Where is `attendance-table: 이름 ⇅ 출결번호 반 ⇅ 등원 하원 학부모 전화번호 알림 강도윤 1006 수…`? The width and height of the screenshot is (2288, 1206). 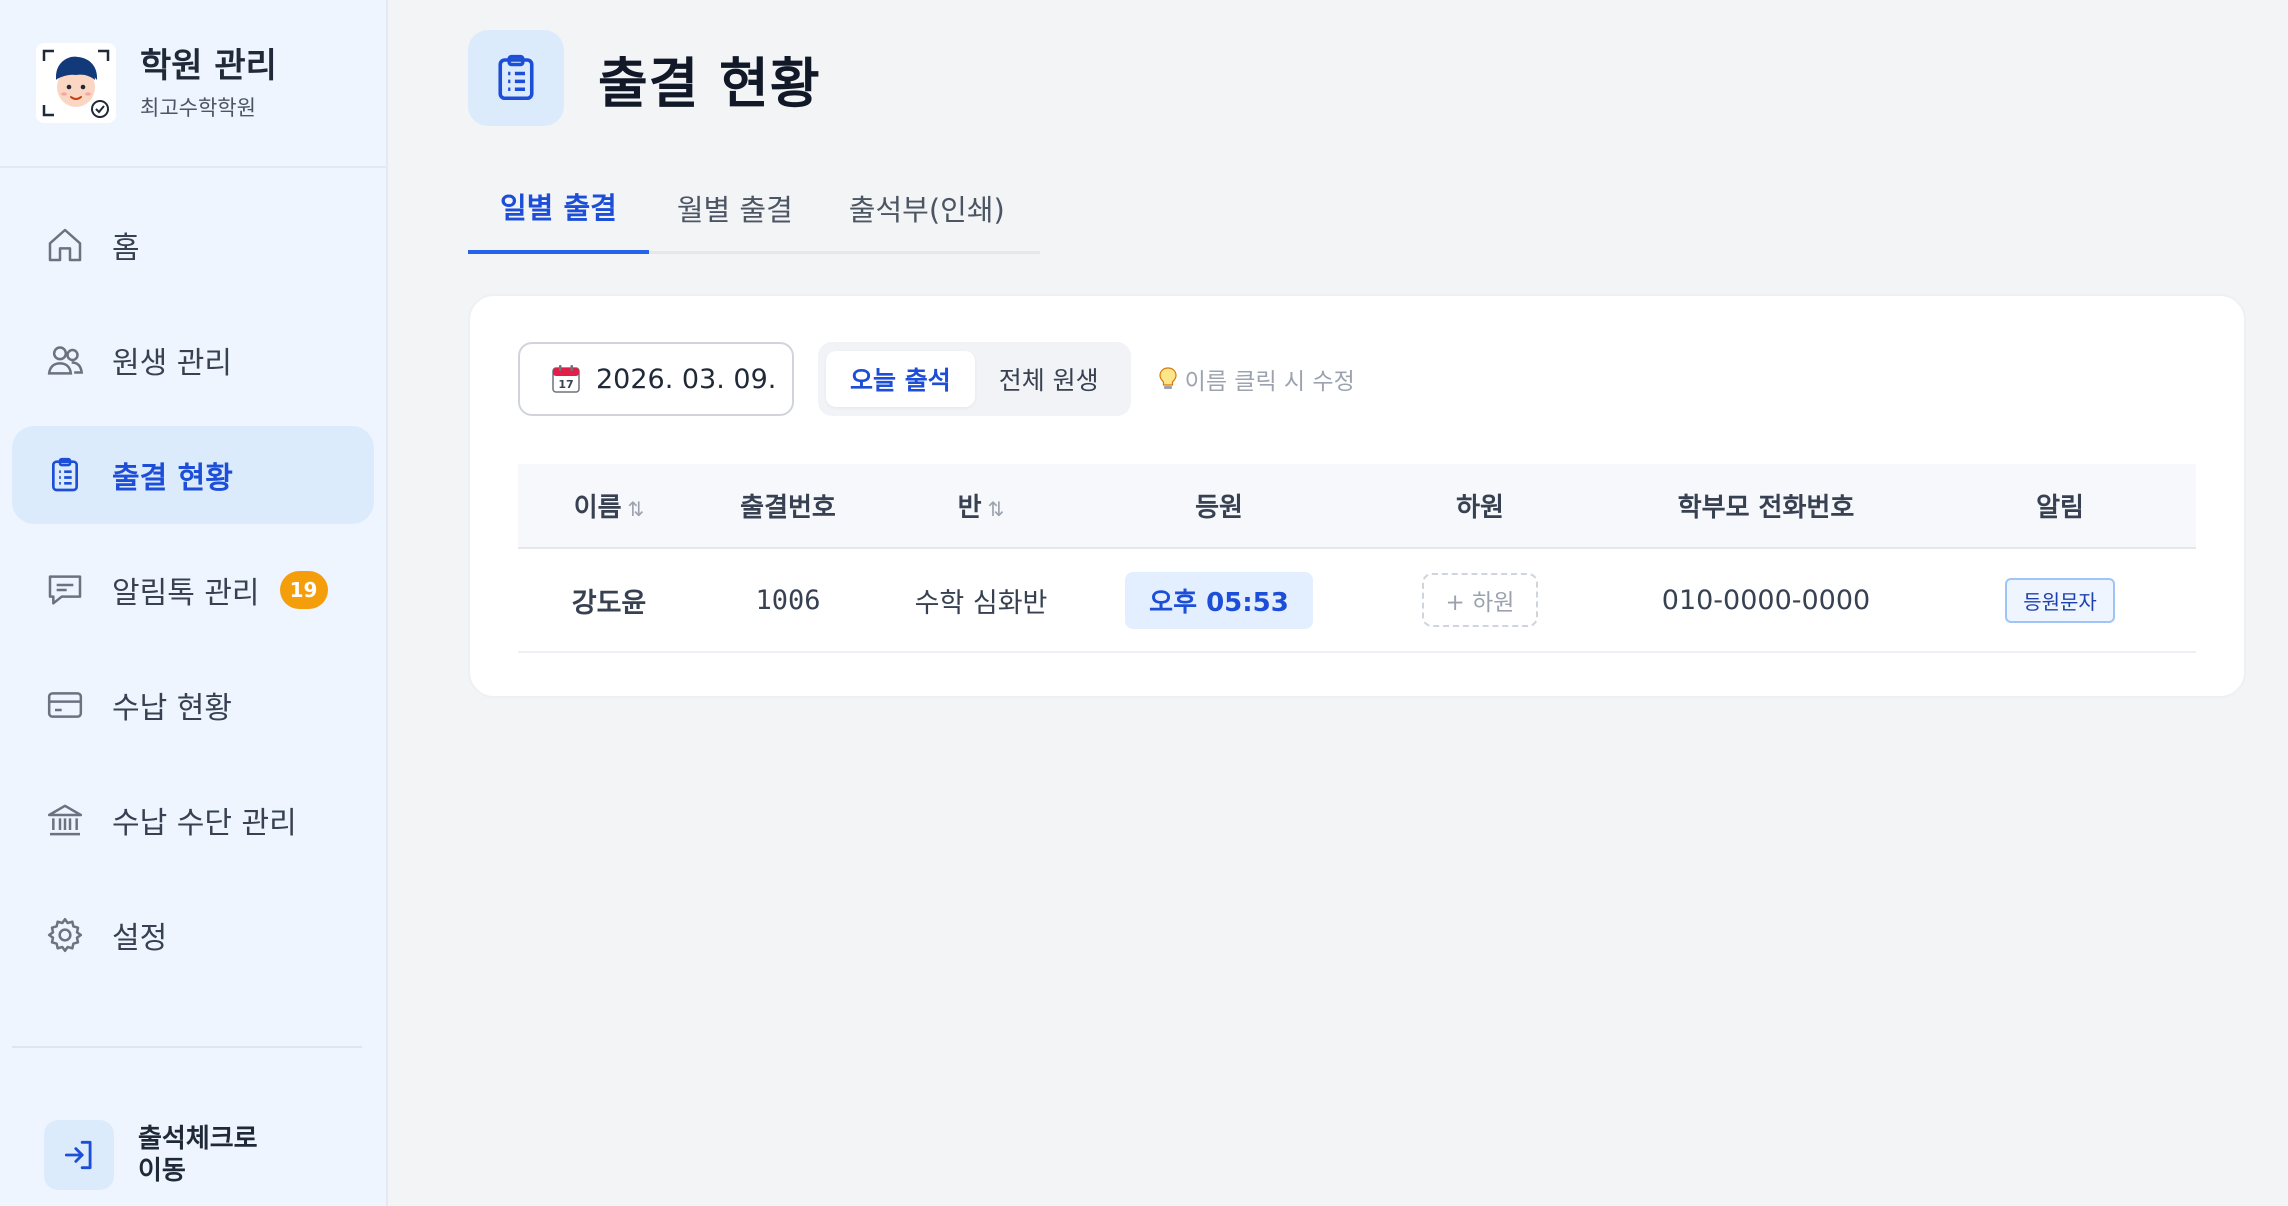
attendance-table: 이름 ⇅ 출결번호 반 ⇅ 등원 하원 학부모 전화번호 알림 강도윤 1006 수… is located at coordinates (1357, 558).